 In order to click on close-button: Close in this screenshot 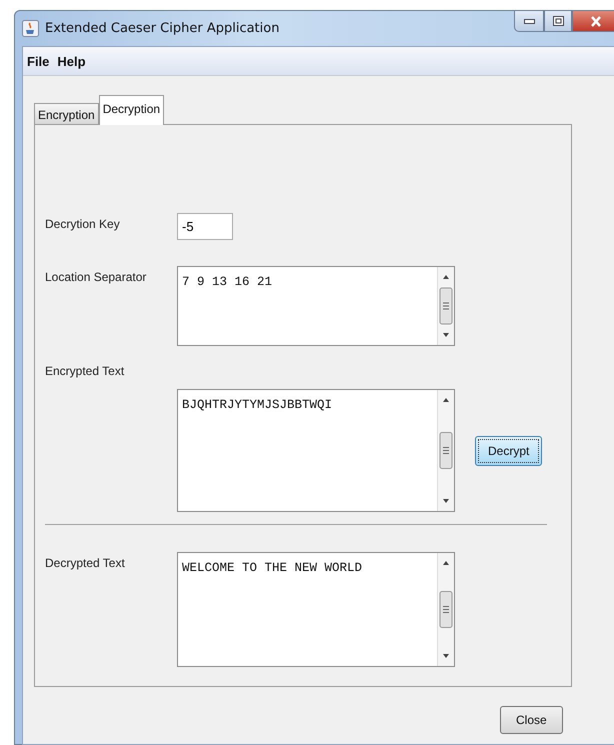, I will do `click(531, 720)`.